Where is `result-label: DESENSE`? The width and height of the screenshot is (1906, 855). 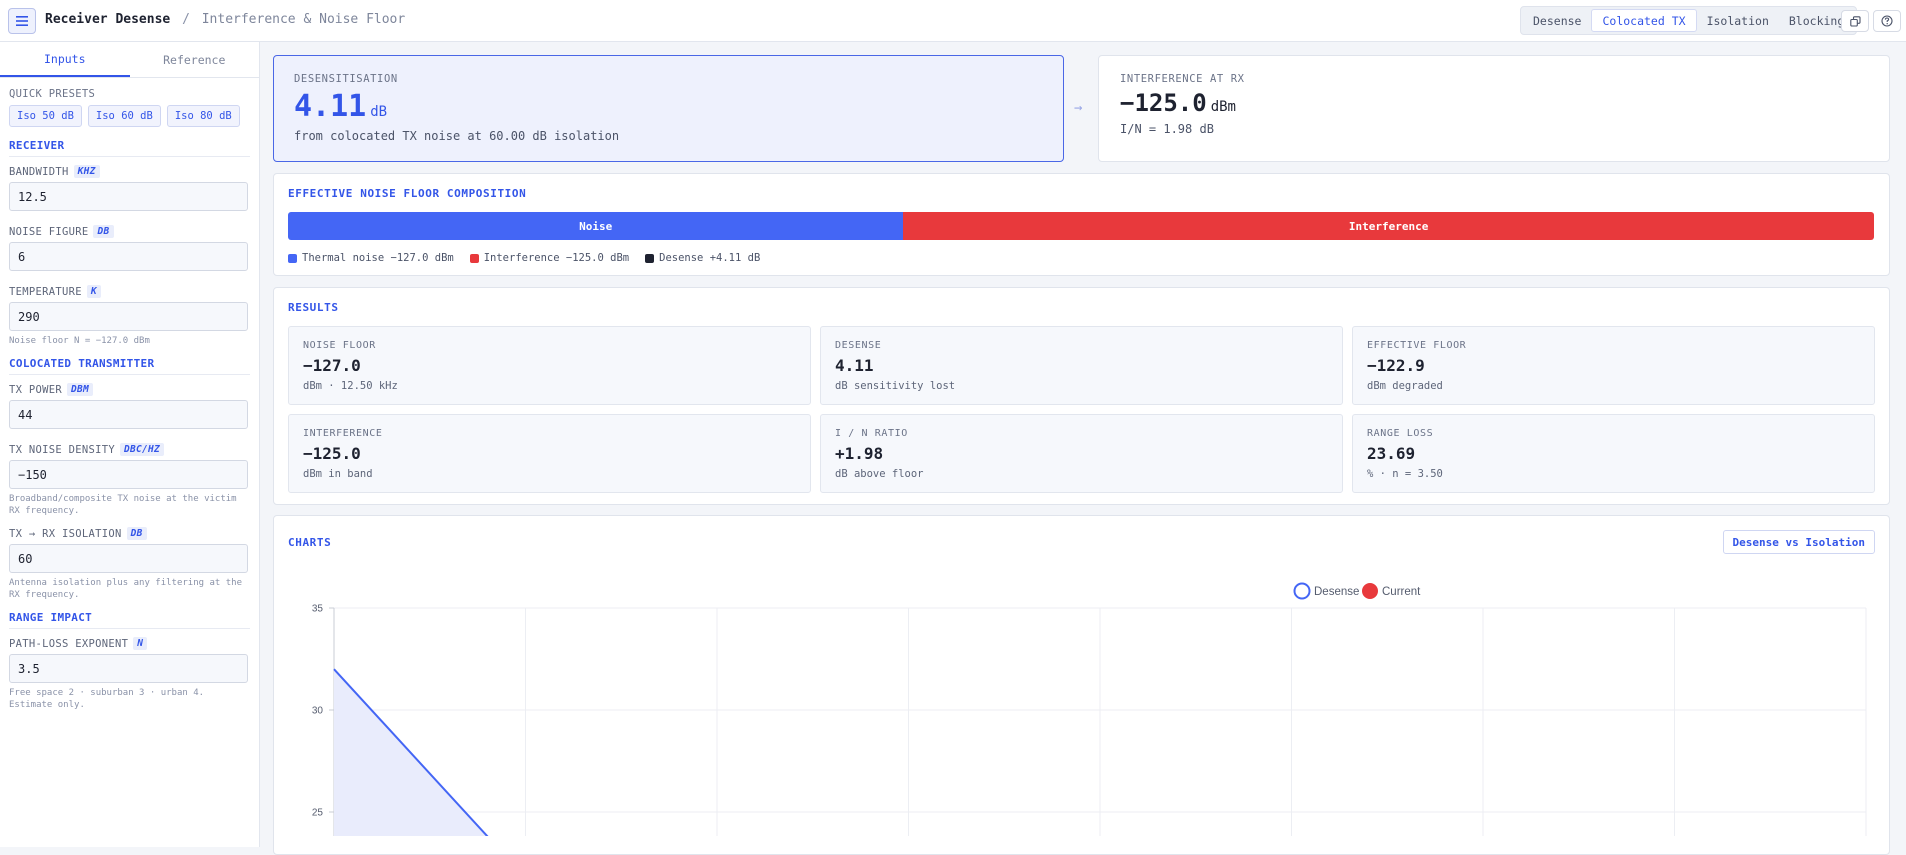 result-label: DESENSE is located at coordinates (858, 345).